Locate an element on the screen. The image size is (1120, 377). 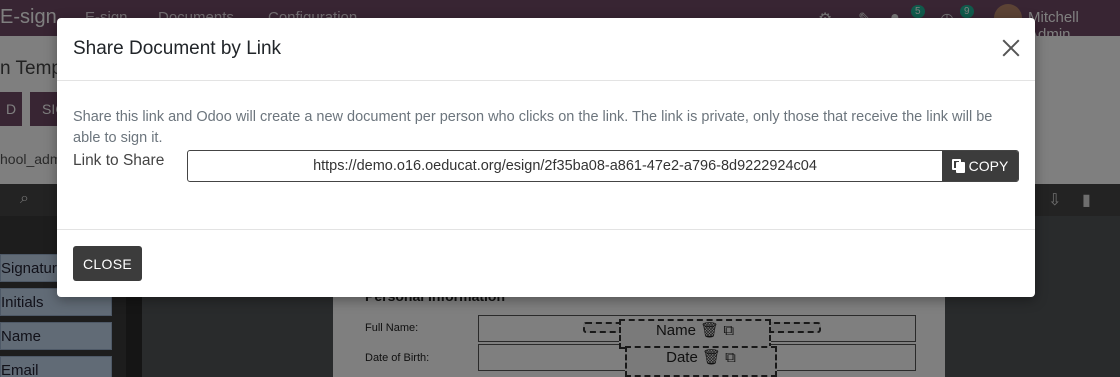
dialog-title: Share Document by Link is located at coordinates (177, 48).